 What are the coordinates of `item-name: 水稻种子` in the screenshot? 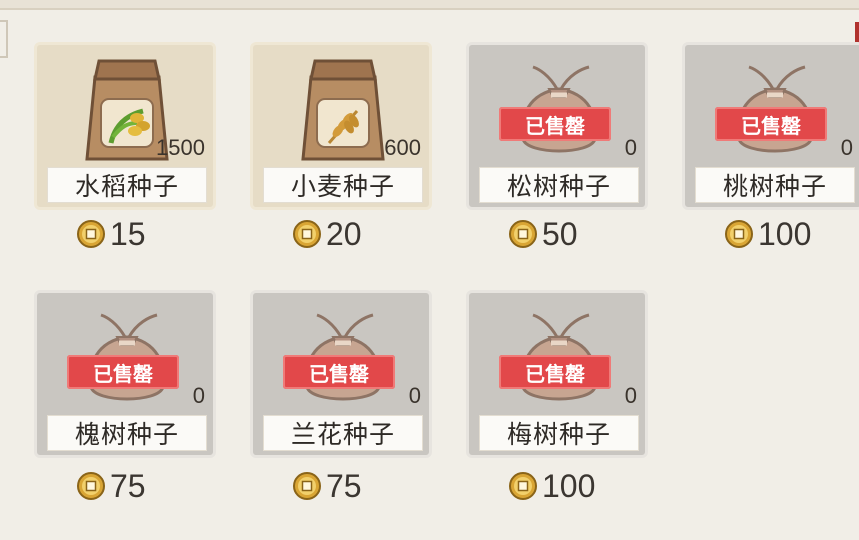 It's located at (127, 185).